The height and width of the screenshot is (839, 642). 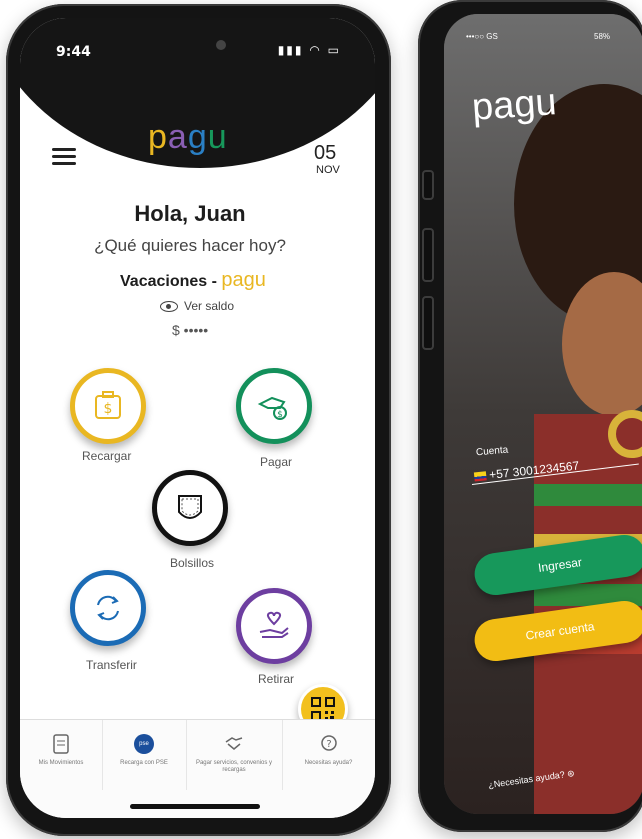 I want to click on nav-pagar-servicios: Pagar servicios, convenios y recargas, so click(x=234, y=755).